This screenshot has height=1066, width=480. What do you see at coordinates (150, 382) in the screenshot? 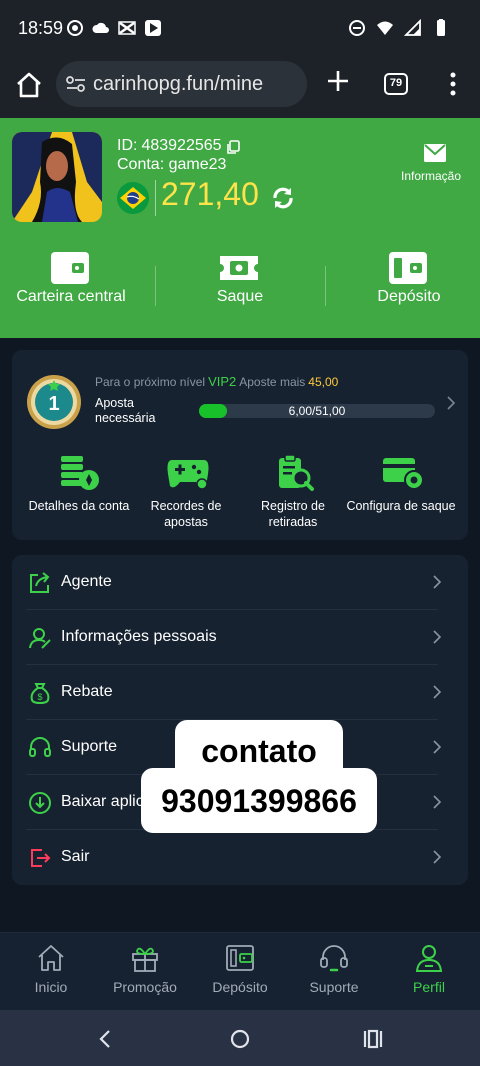
I see `next-level-prefix: Para o próximo nível` at bounding box center [150, 382].